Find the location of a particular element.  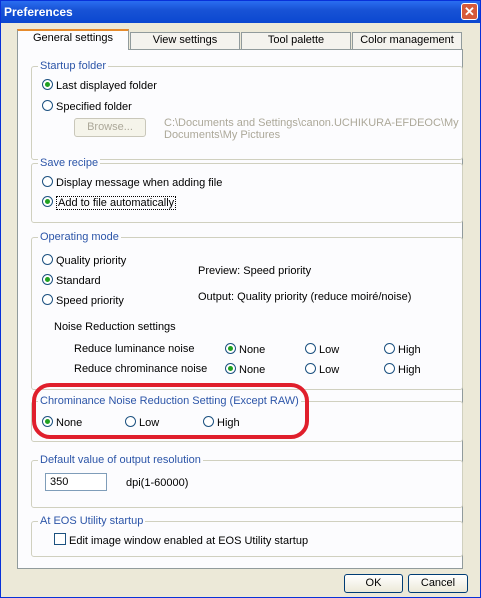

checkbox-unchecked-icon is located at coordinates (60, 539).